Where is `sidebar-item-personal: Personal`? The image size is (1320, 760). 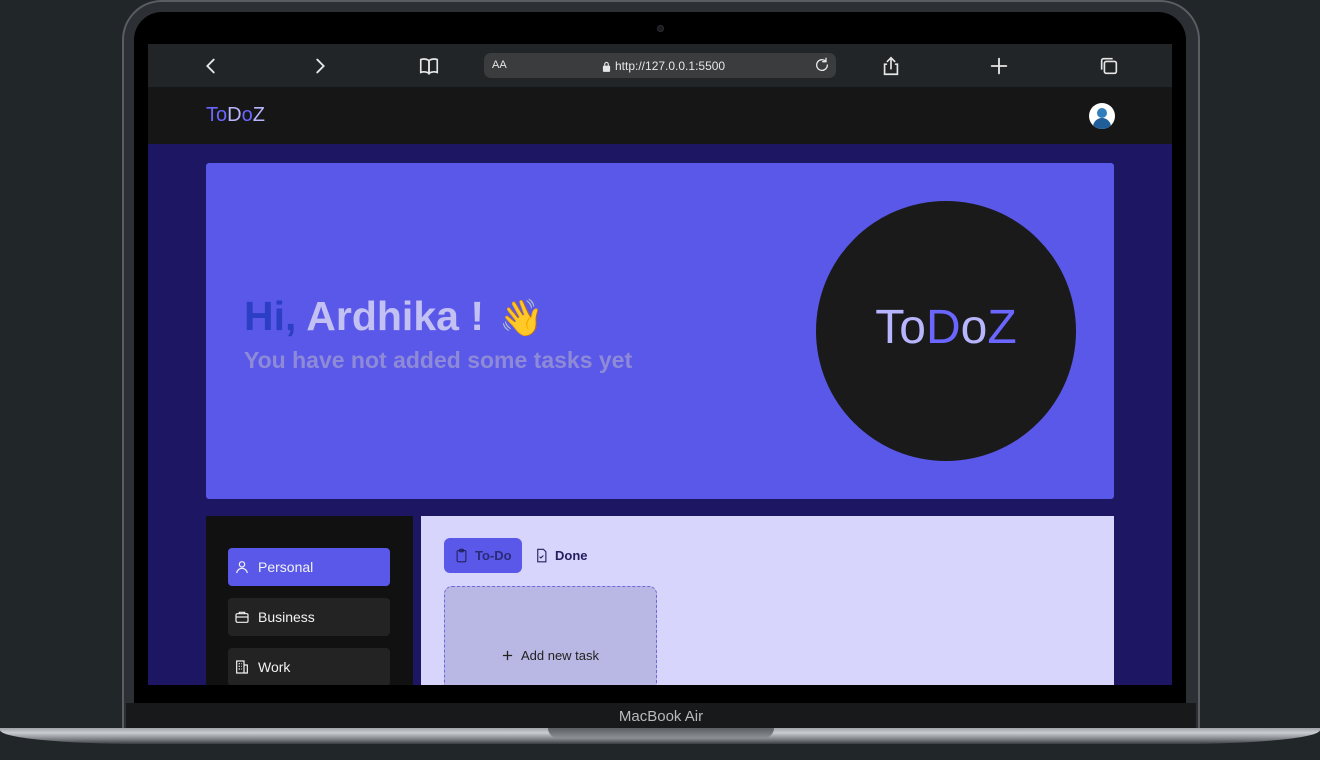
sidebar-item-personal: Personal is located at coordinates (309, 567).